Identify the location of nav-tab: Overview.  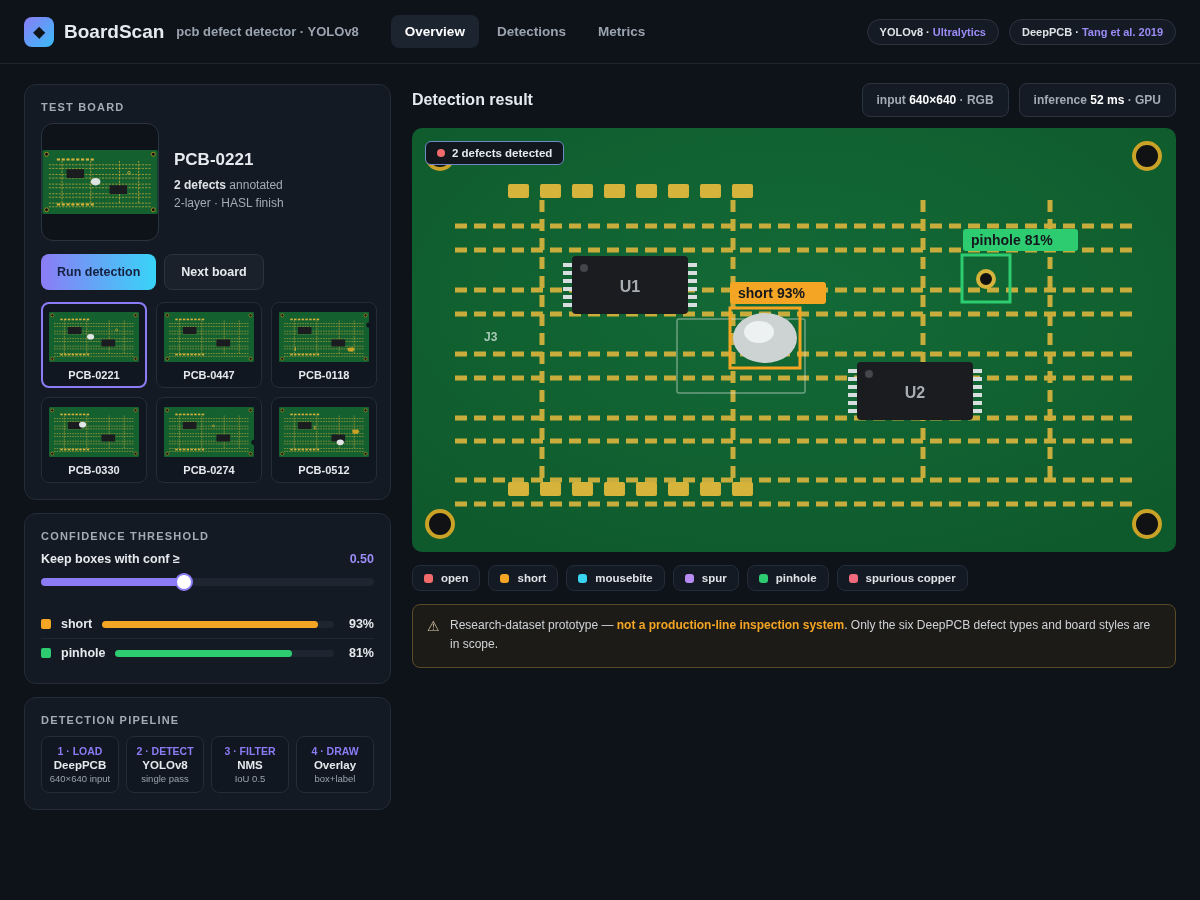
(434, 31).